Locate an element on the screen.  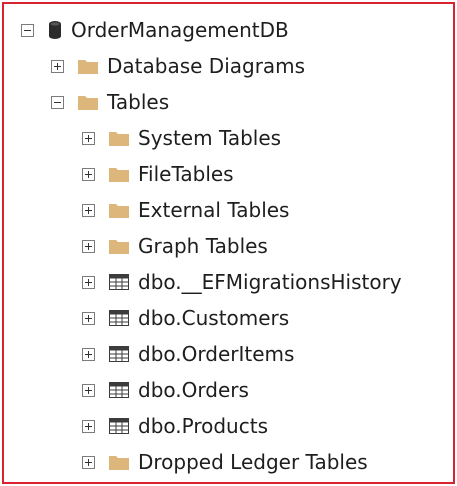
tree-node-filetables: FileTables is located at coordinates (158, 174).